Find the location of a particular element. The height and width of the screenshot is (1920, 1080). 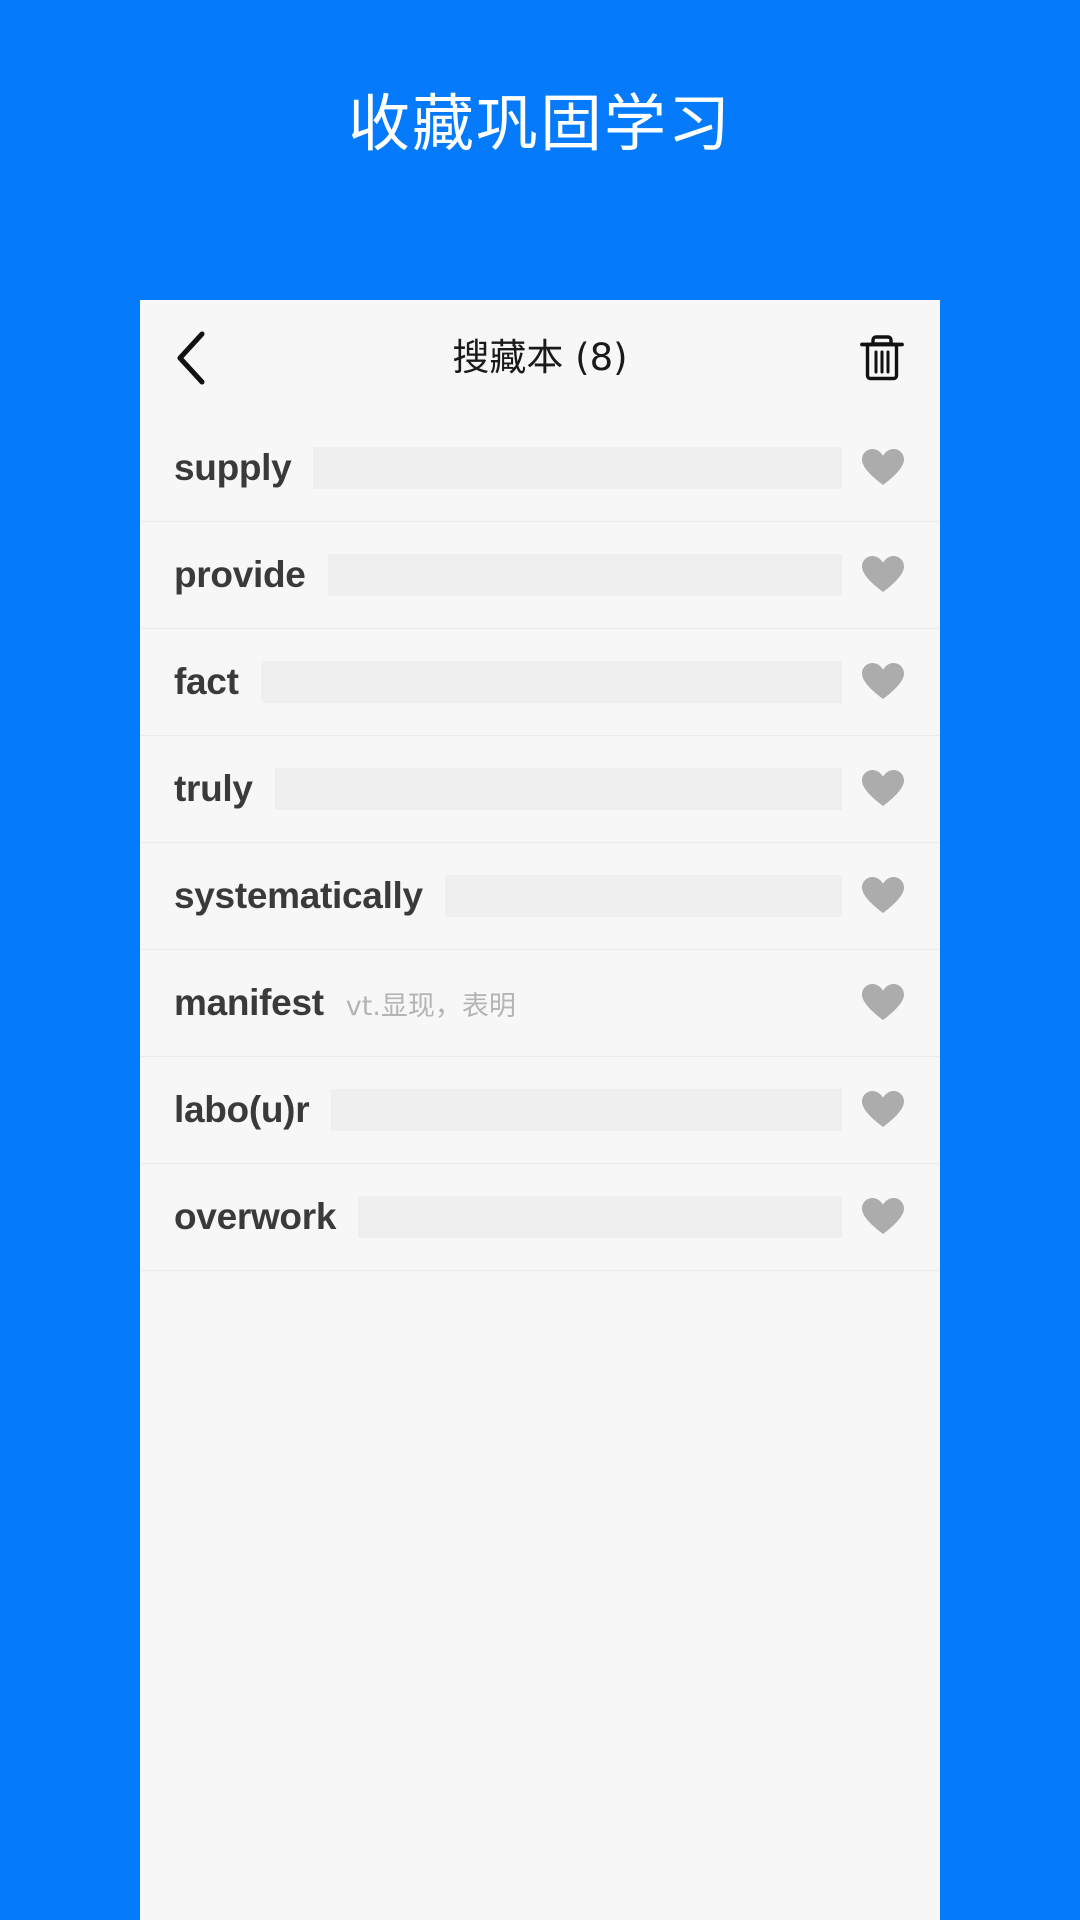

back-button is located at coordinates (205, 358).